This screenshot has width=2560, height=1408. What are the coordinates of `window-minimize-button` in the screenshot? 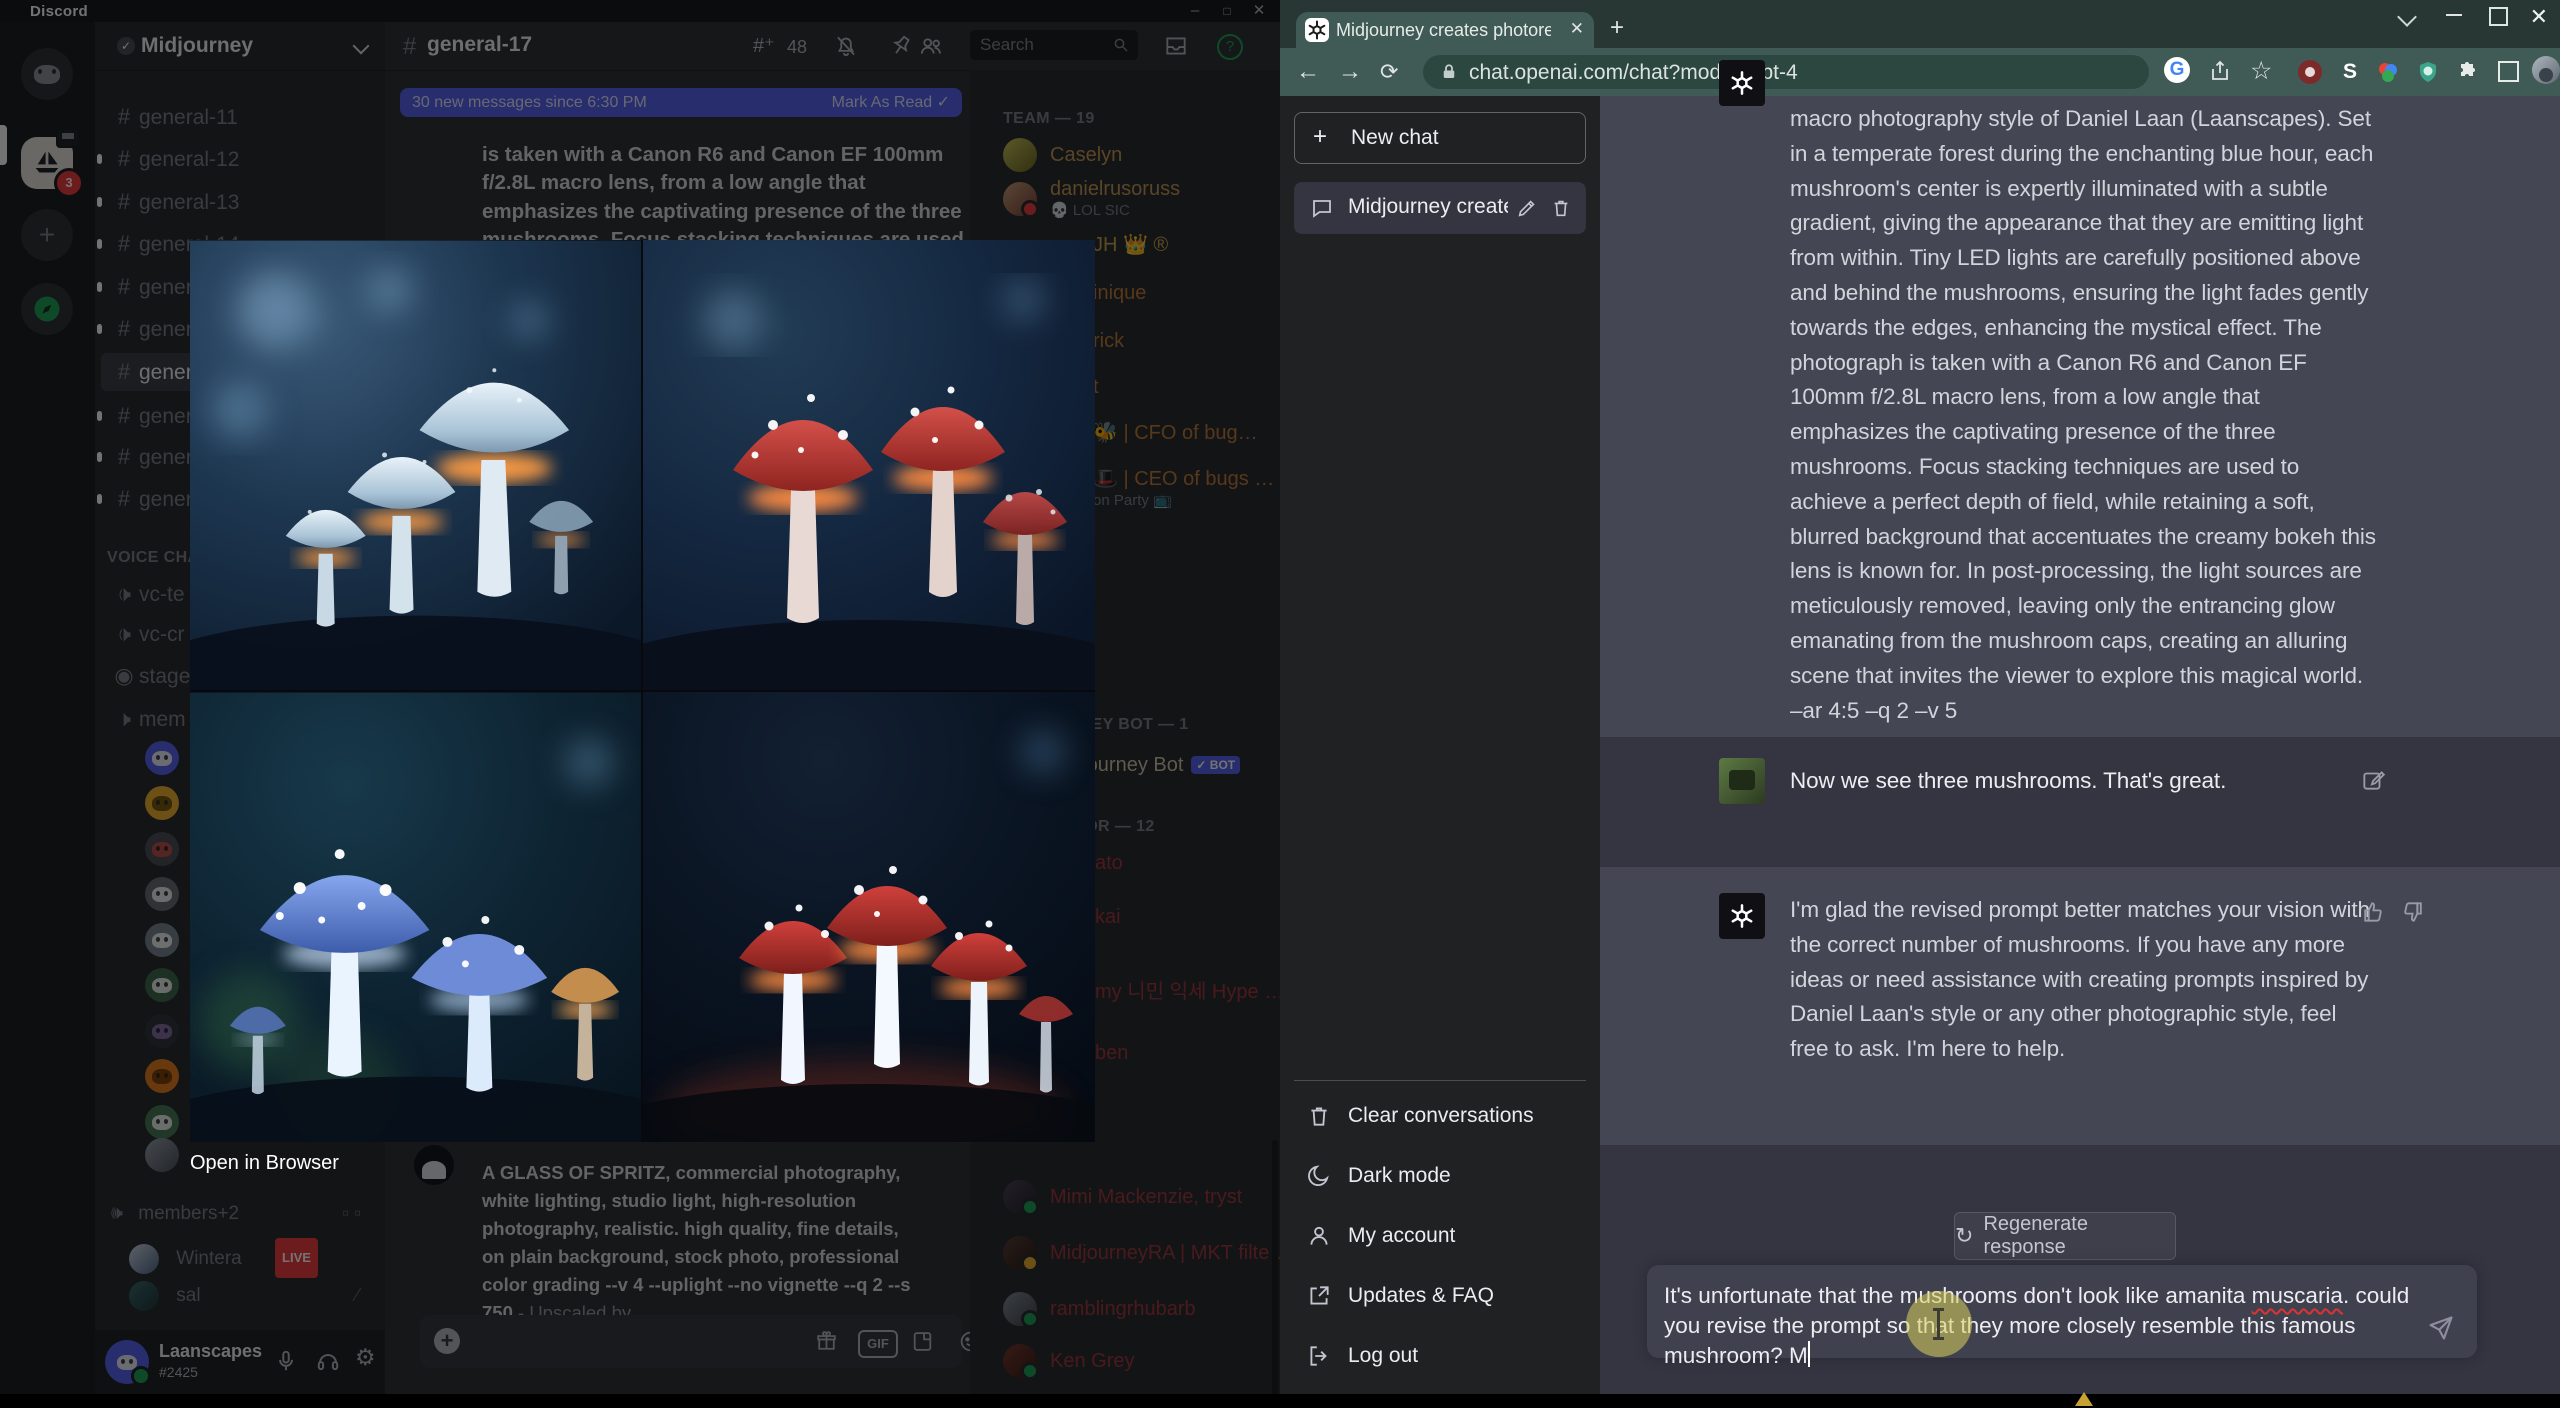 It's located at (2454, 15).